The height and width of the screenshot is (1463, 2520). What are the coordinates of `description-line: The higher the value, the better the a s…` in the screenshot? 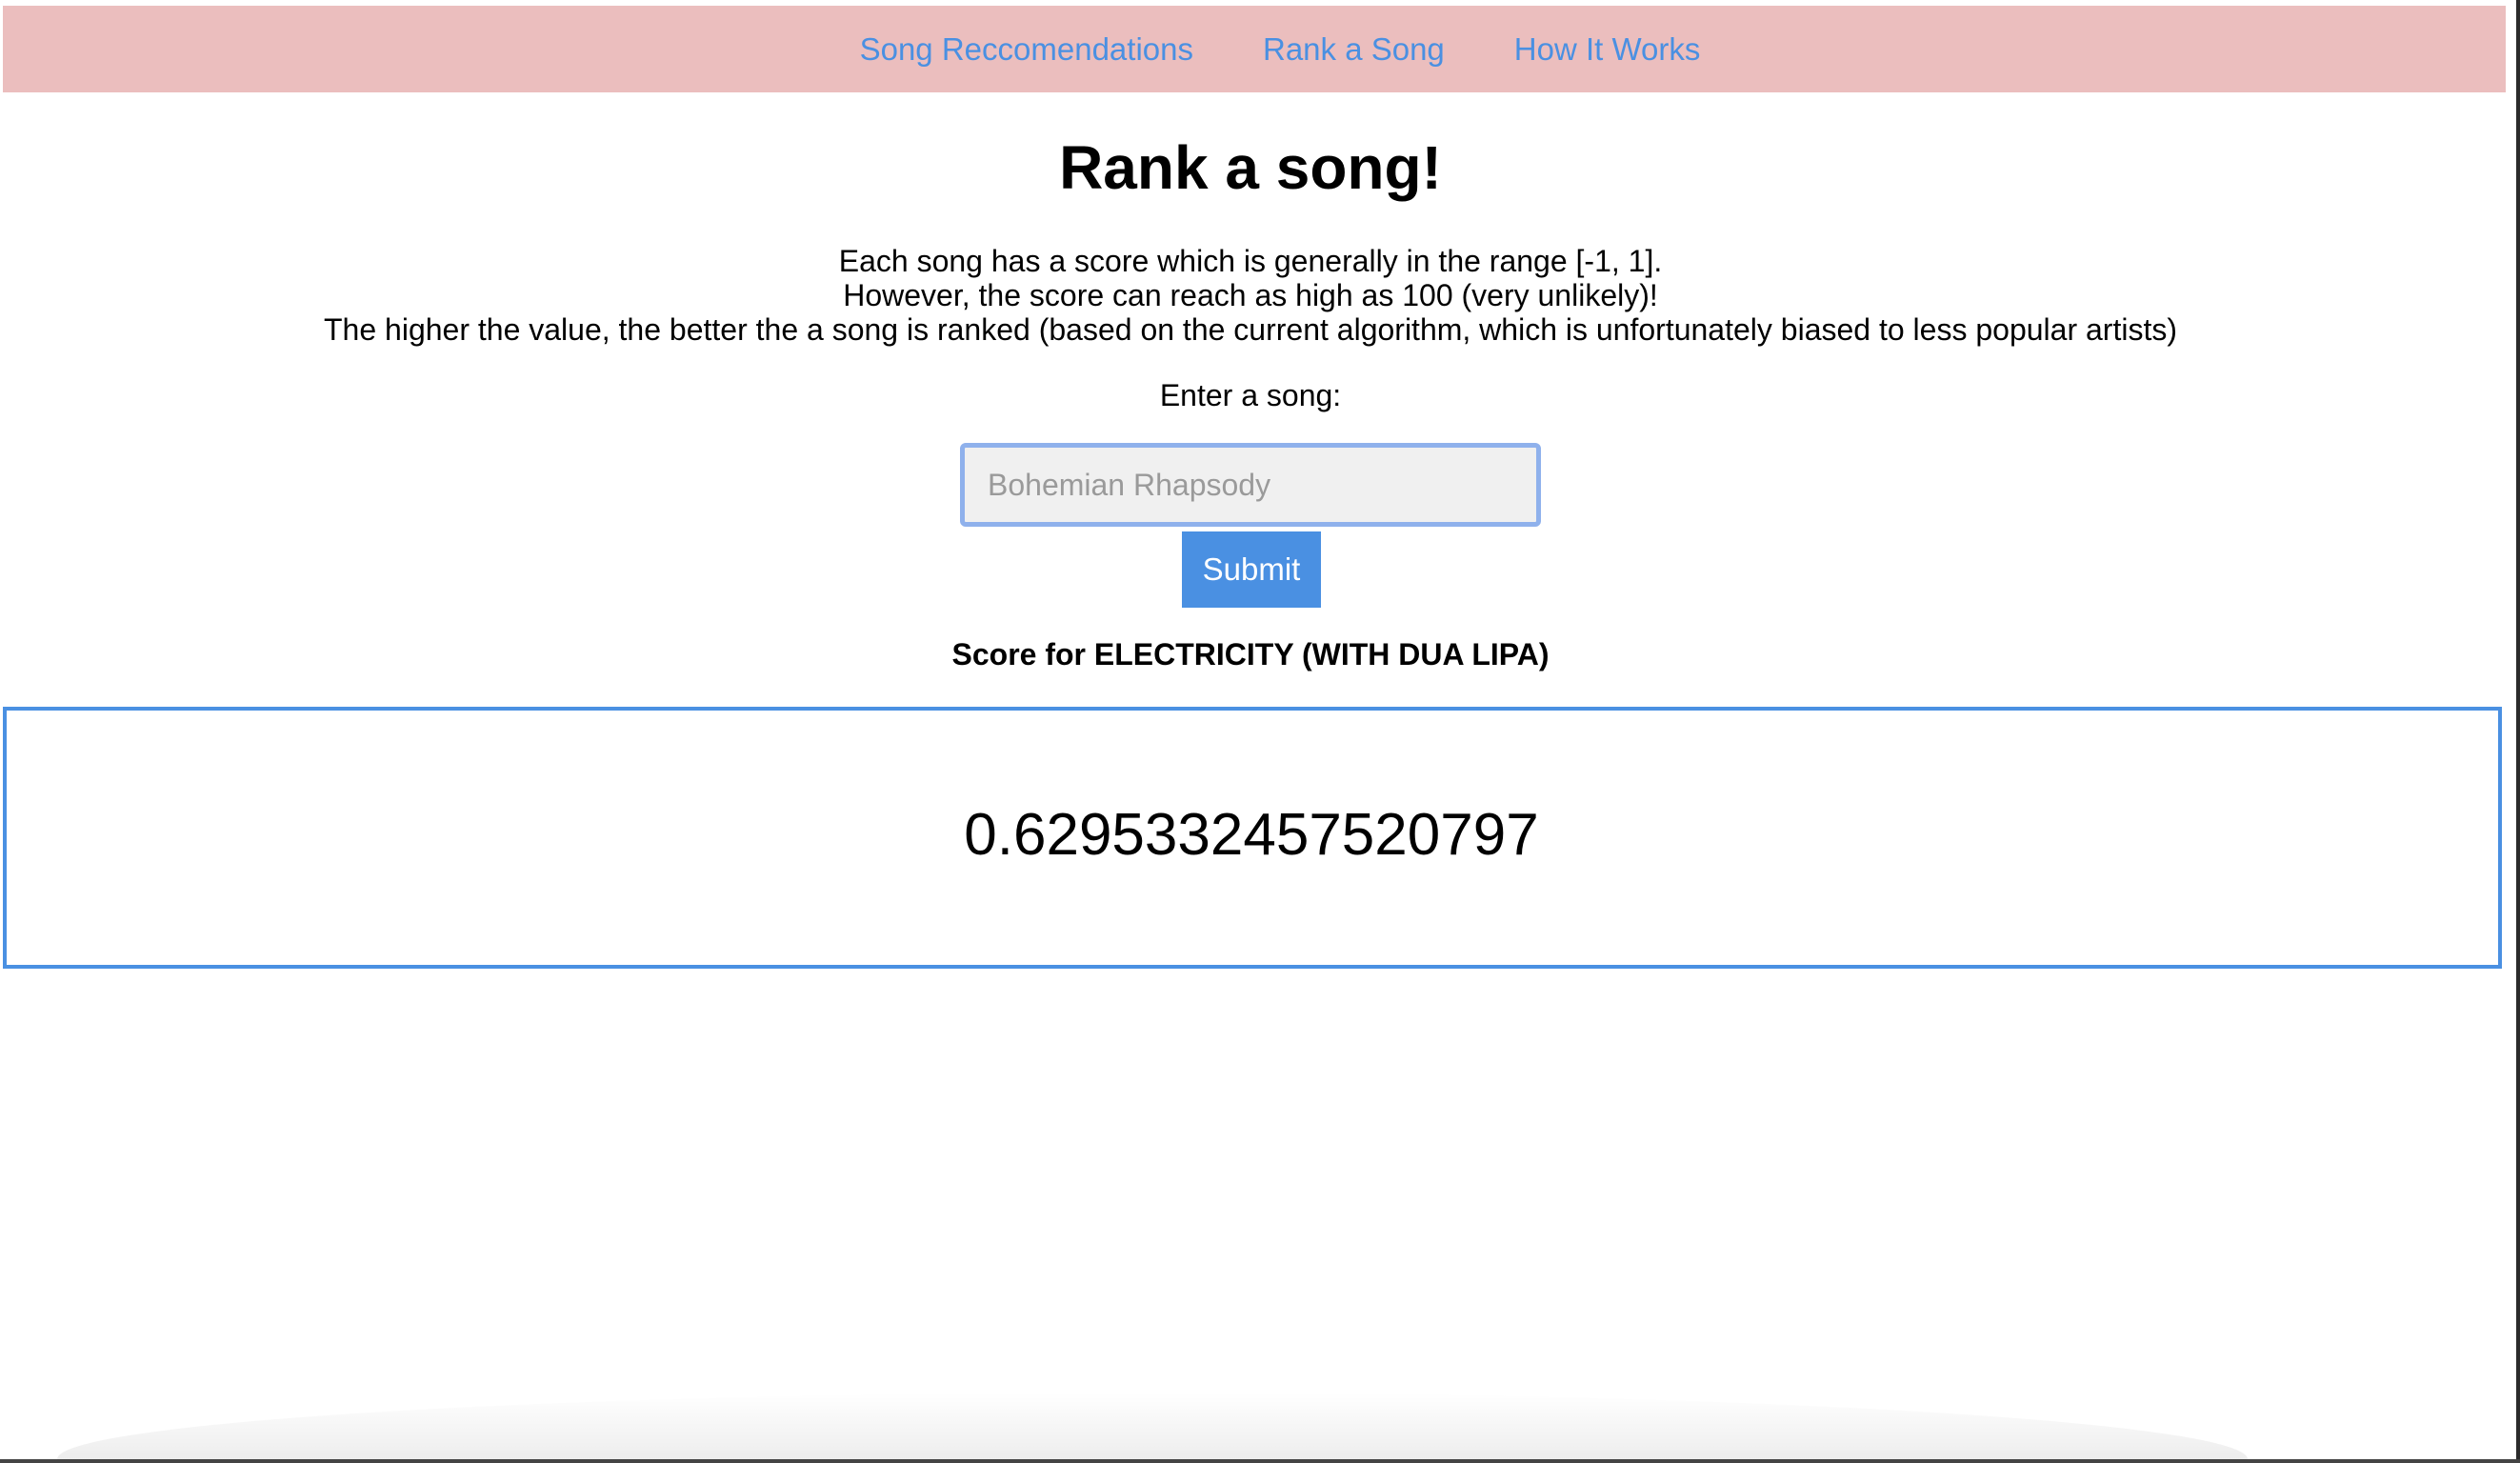 It's located at (1250, 329).